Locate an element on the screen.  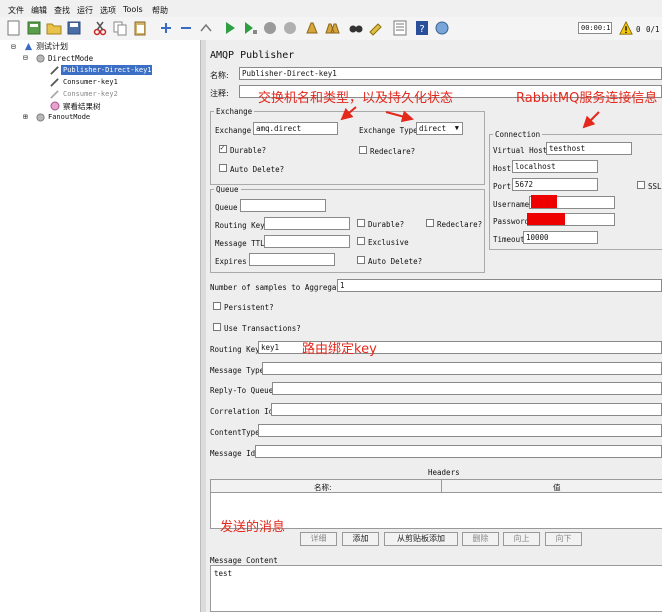
username-redaction is located at coordinates (544, 201).